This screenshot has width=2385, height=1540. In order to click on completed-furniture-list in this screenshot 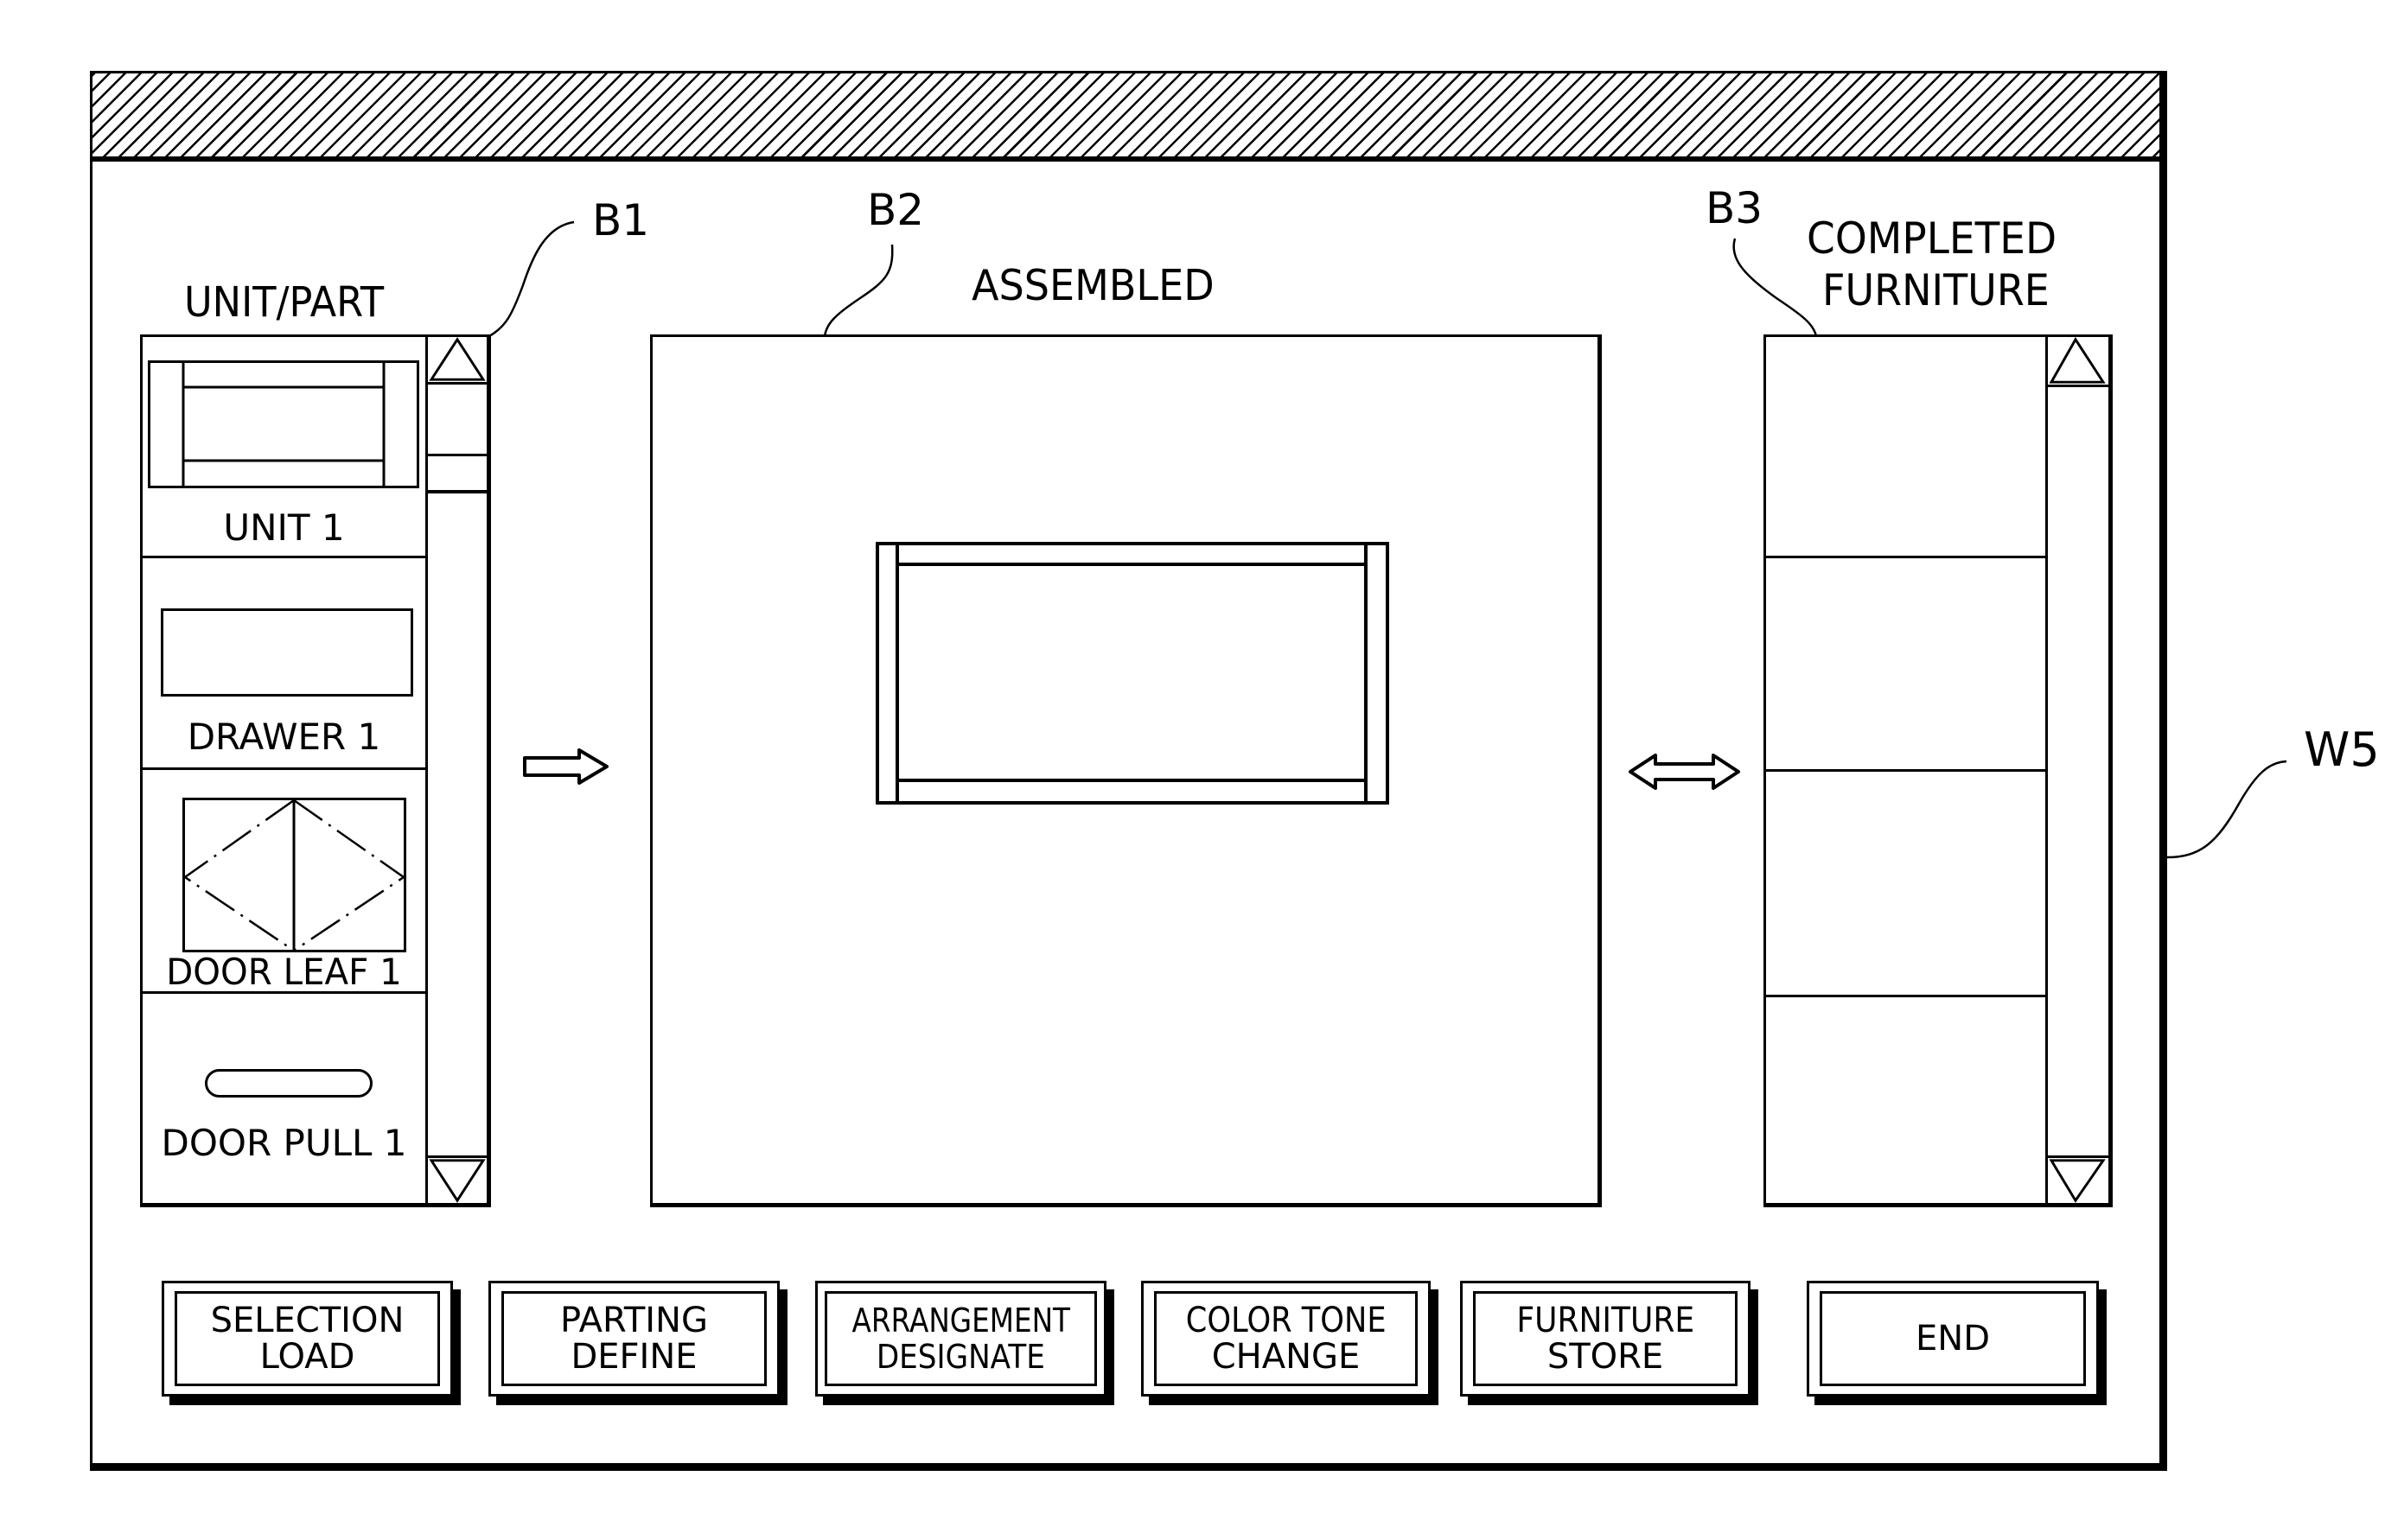, I will do `click(1907, 770)`.